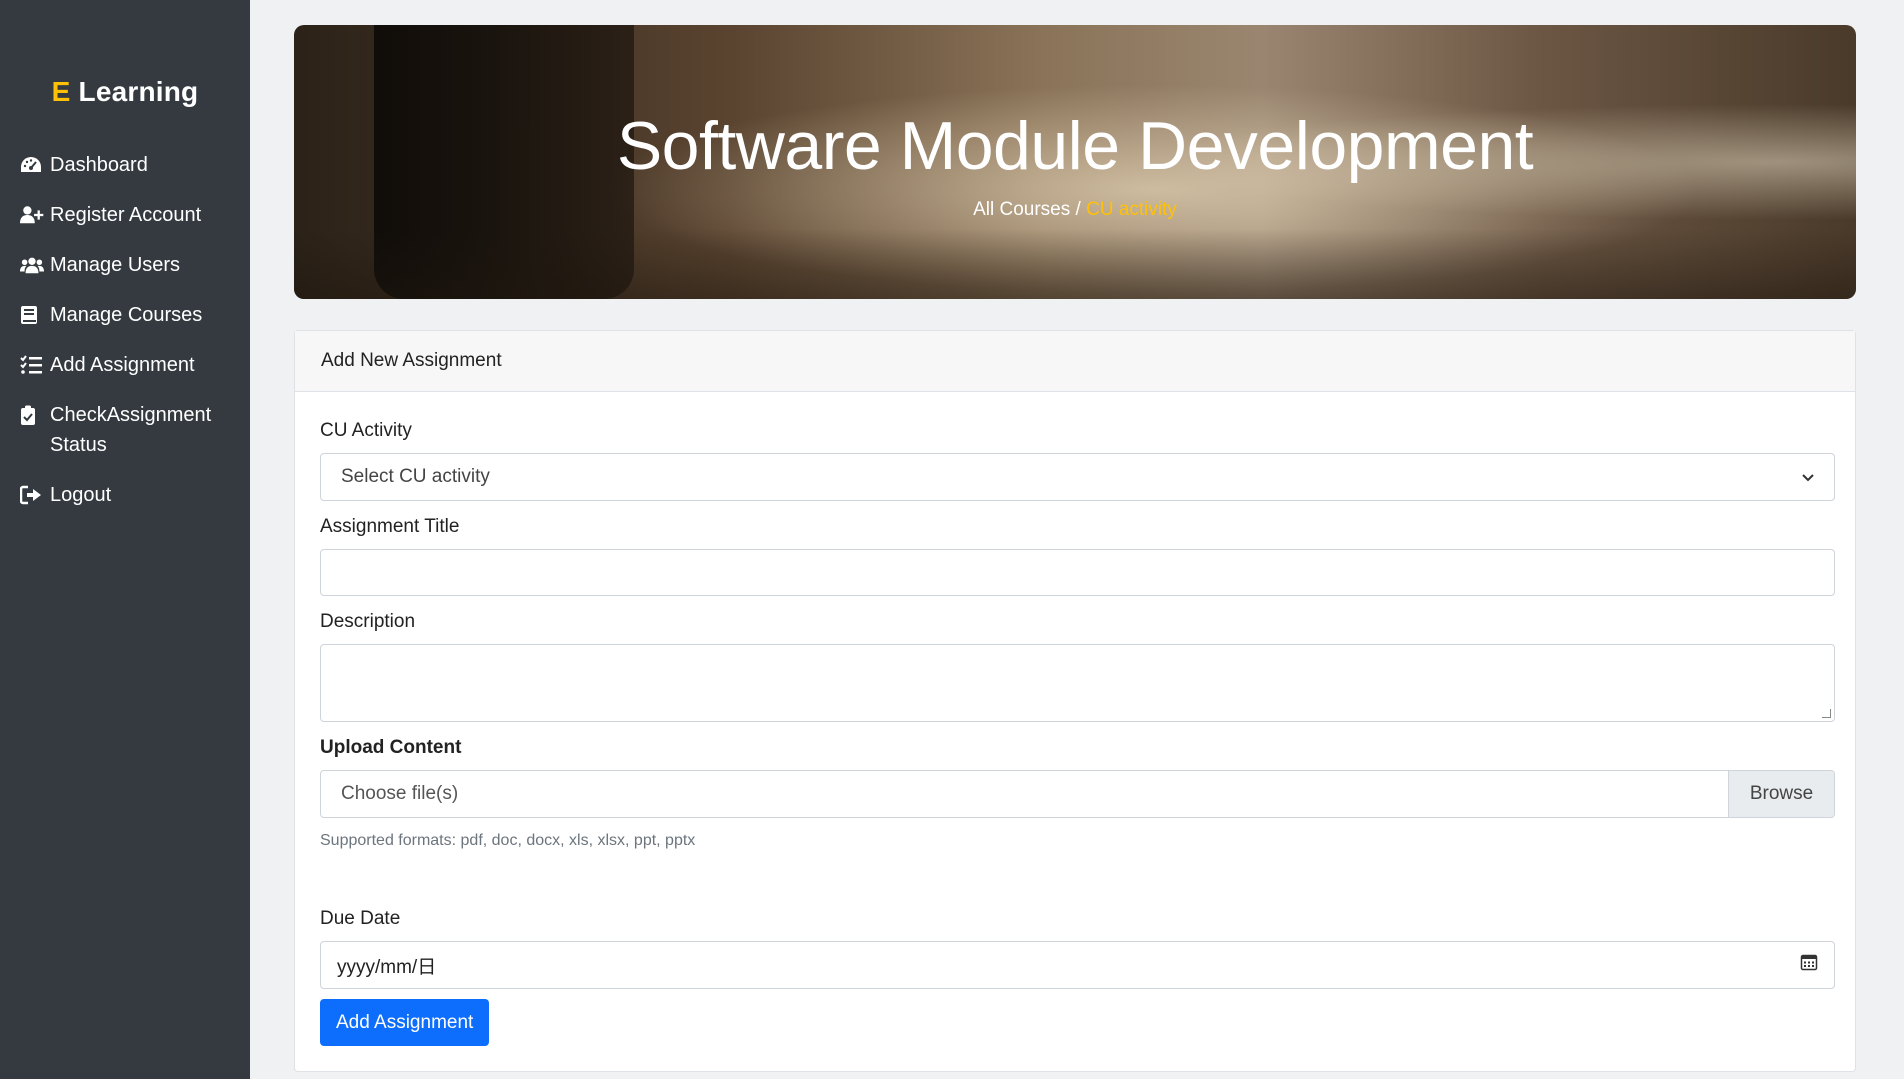  What do you see at coordinates (405, 1022) in the screenshot?
I see `add-assignment-button: Add Assignment` at bounding box center [405, 1022].